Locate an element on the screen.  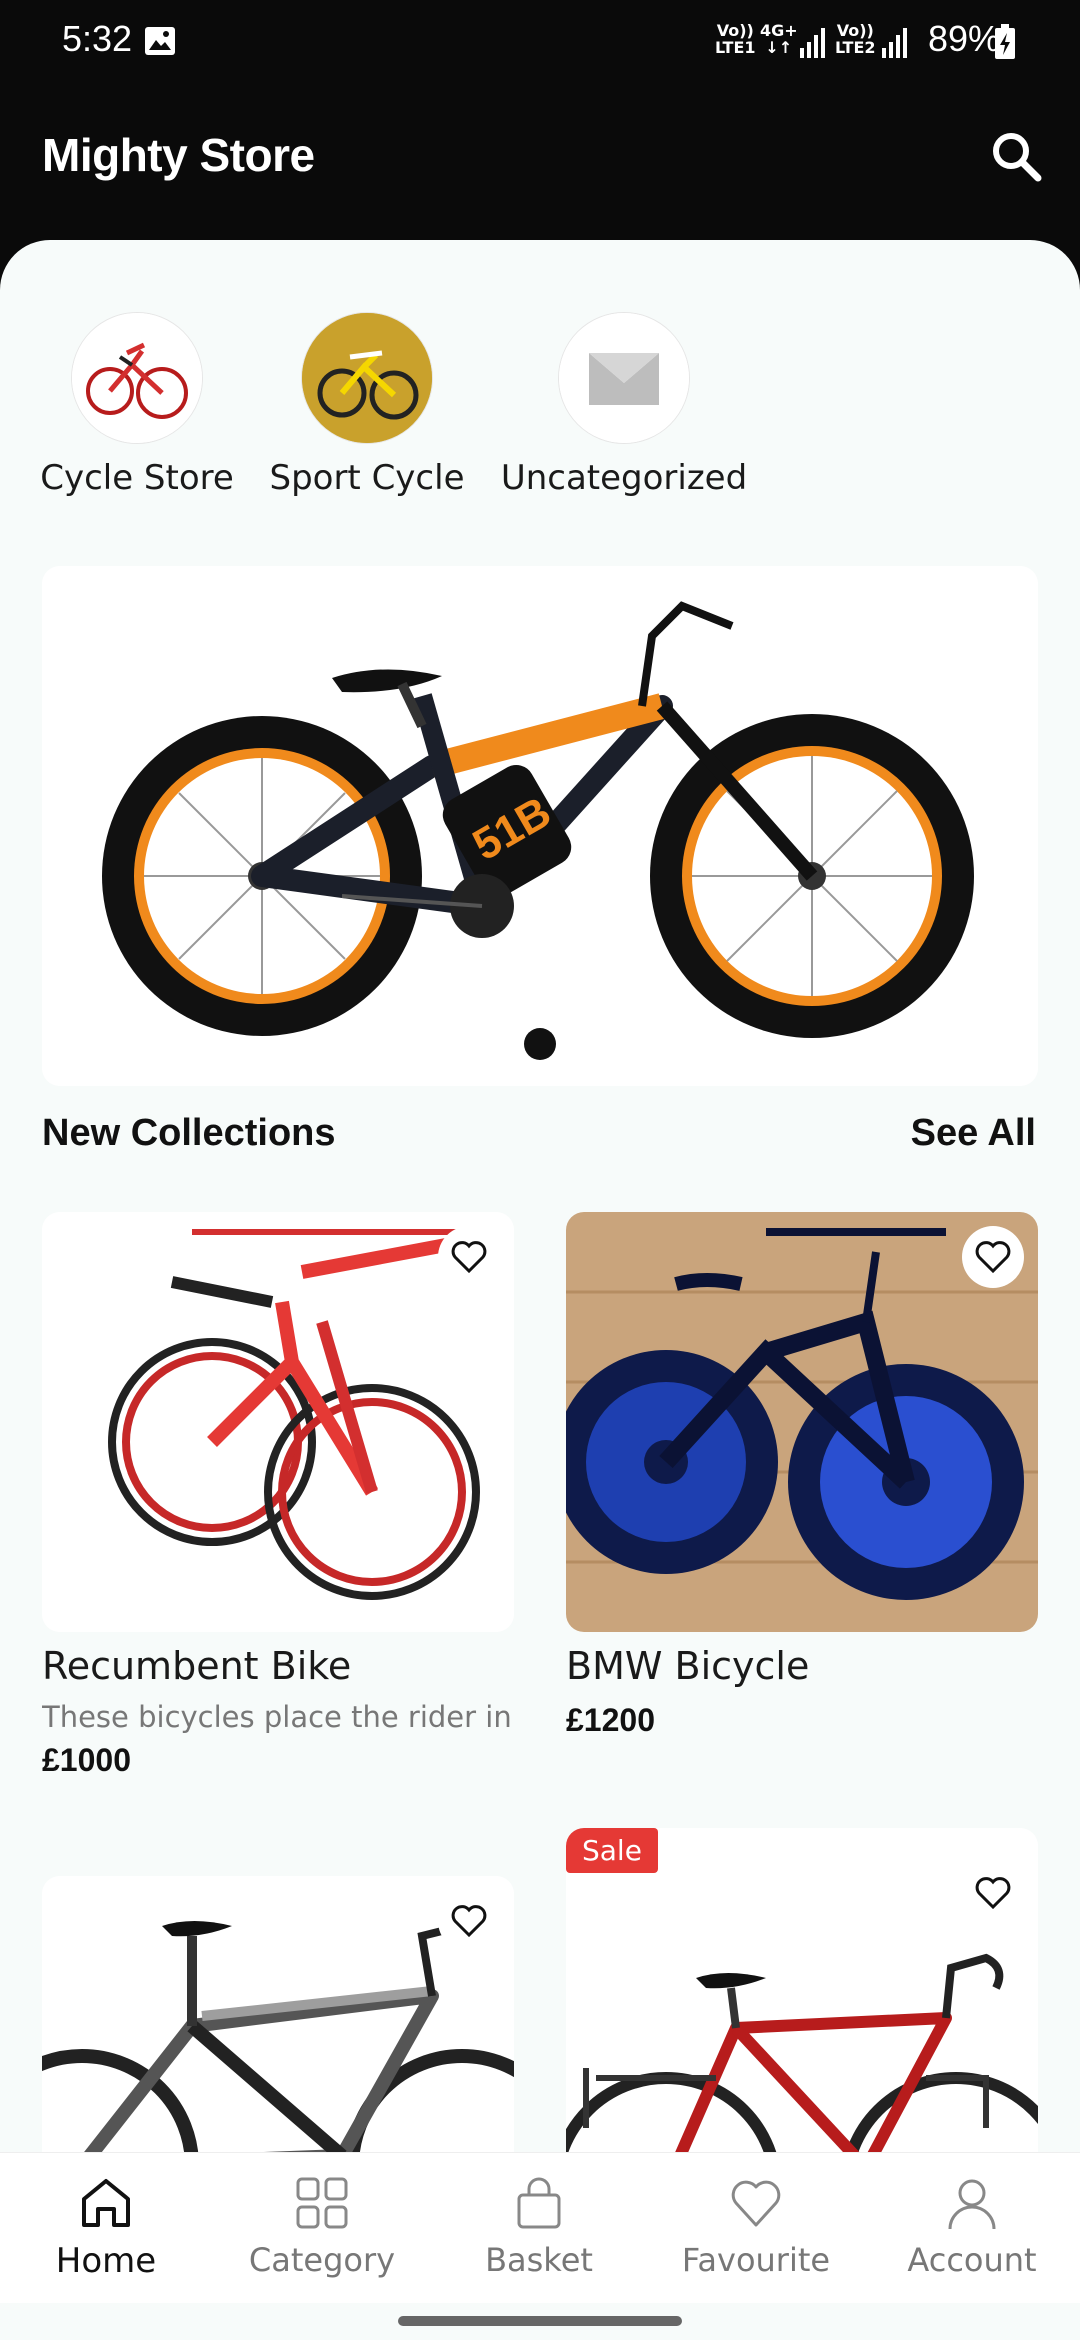
category-label: Uncategorized is located at coordinates (624, 478).